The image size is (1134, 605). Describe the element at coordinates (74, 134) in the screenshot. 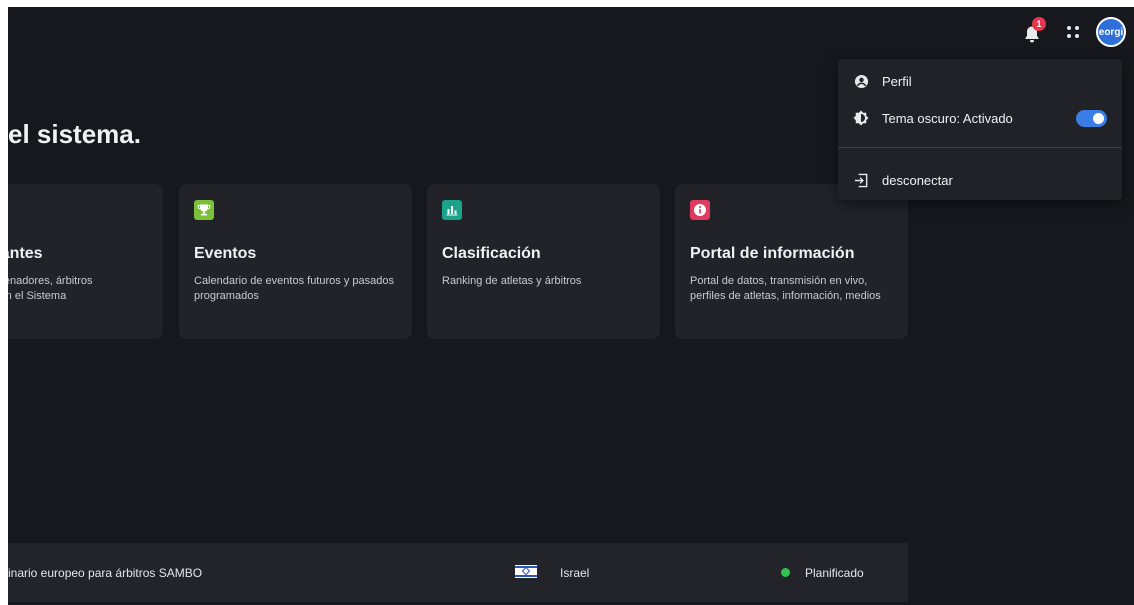

I see `page-heading: el sistema.` at that location.